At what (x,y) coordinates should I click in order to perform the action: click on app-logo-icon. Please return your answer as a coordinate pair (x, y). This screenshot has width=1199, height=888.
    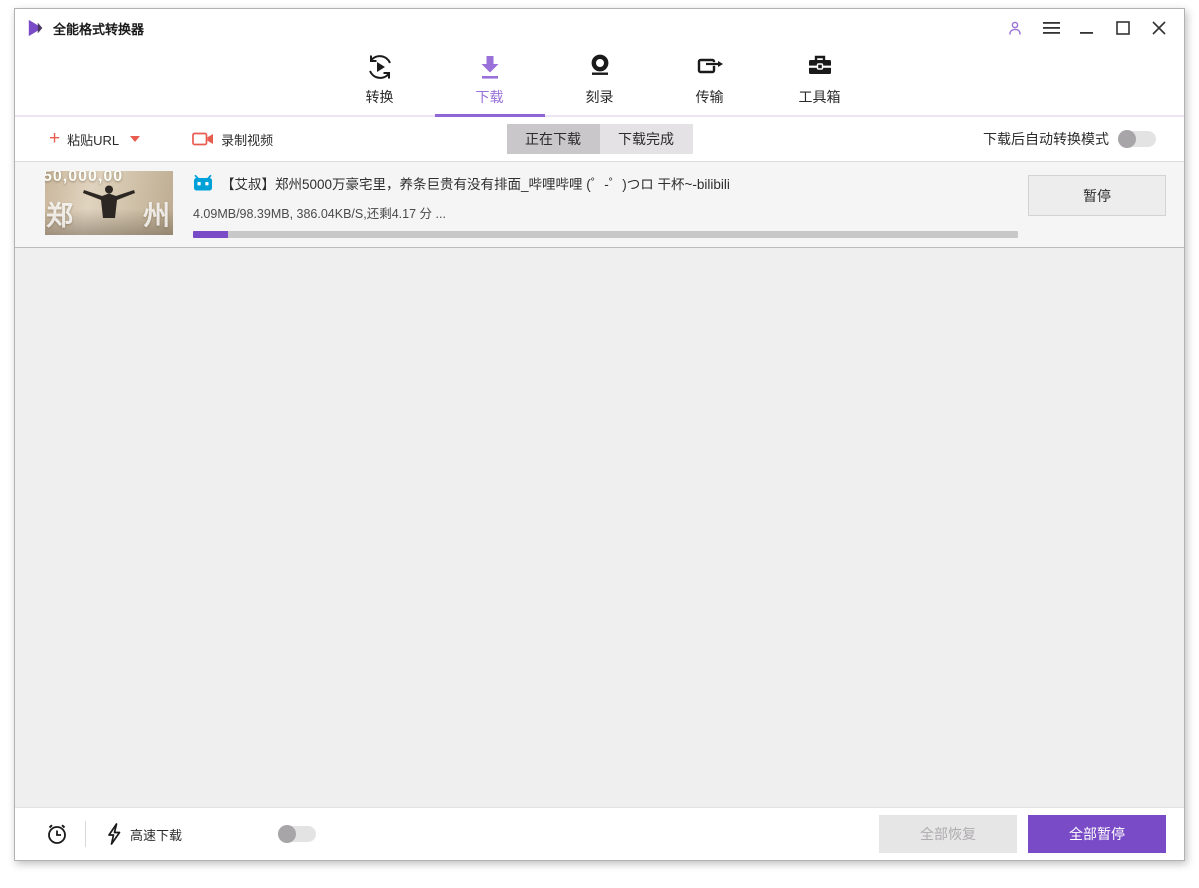
    Looking at the image, I should click on (35, 28).